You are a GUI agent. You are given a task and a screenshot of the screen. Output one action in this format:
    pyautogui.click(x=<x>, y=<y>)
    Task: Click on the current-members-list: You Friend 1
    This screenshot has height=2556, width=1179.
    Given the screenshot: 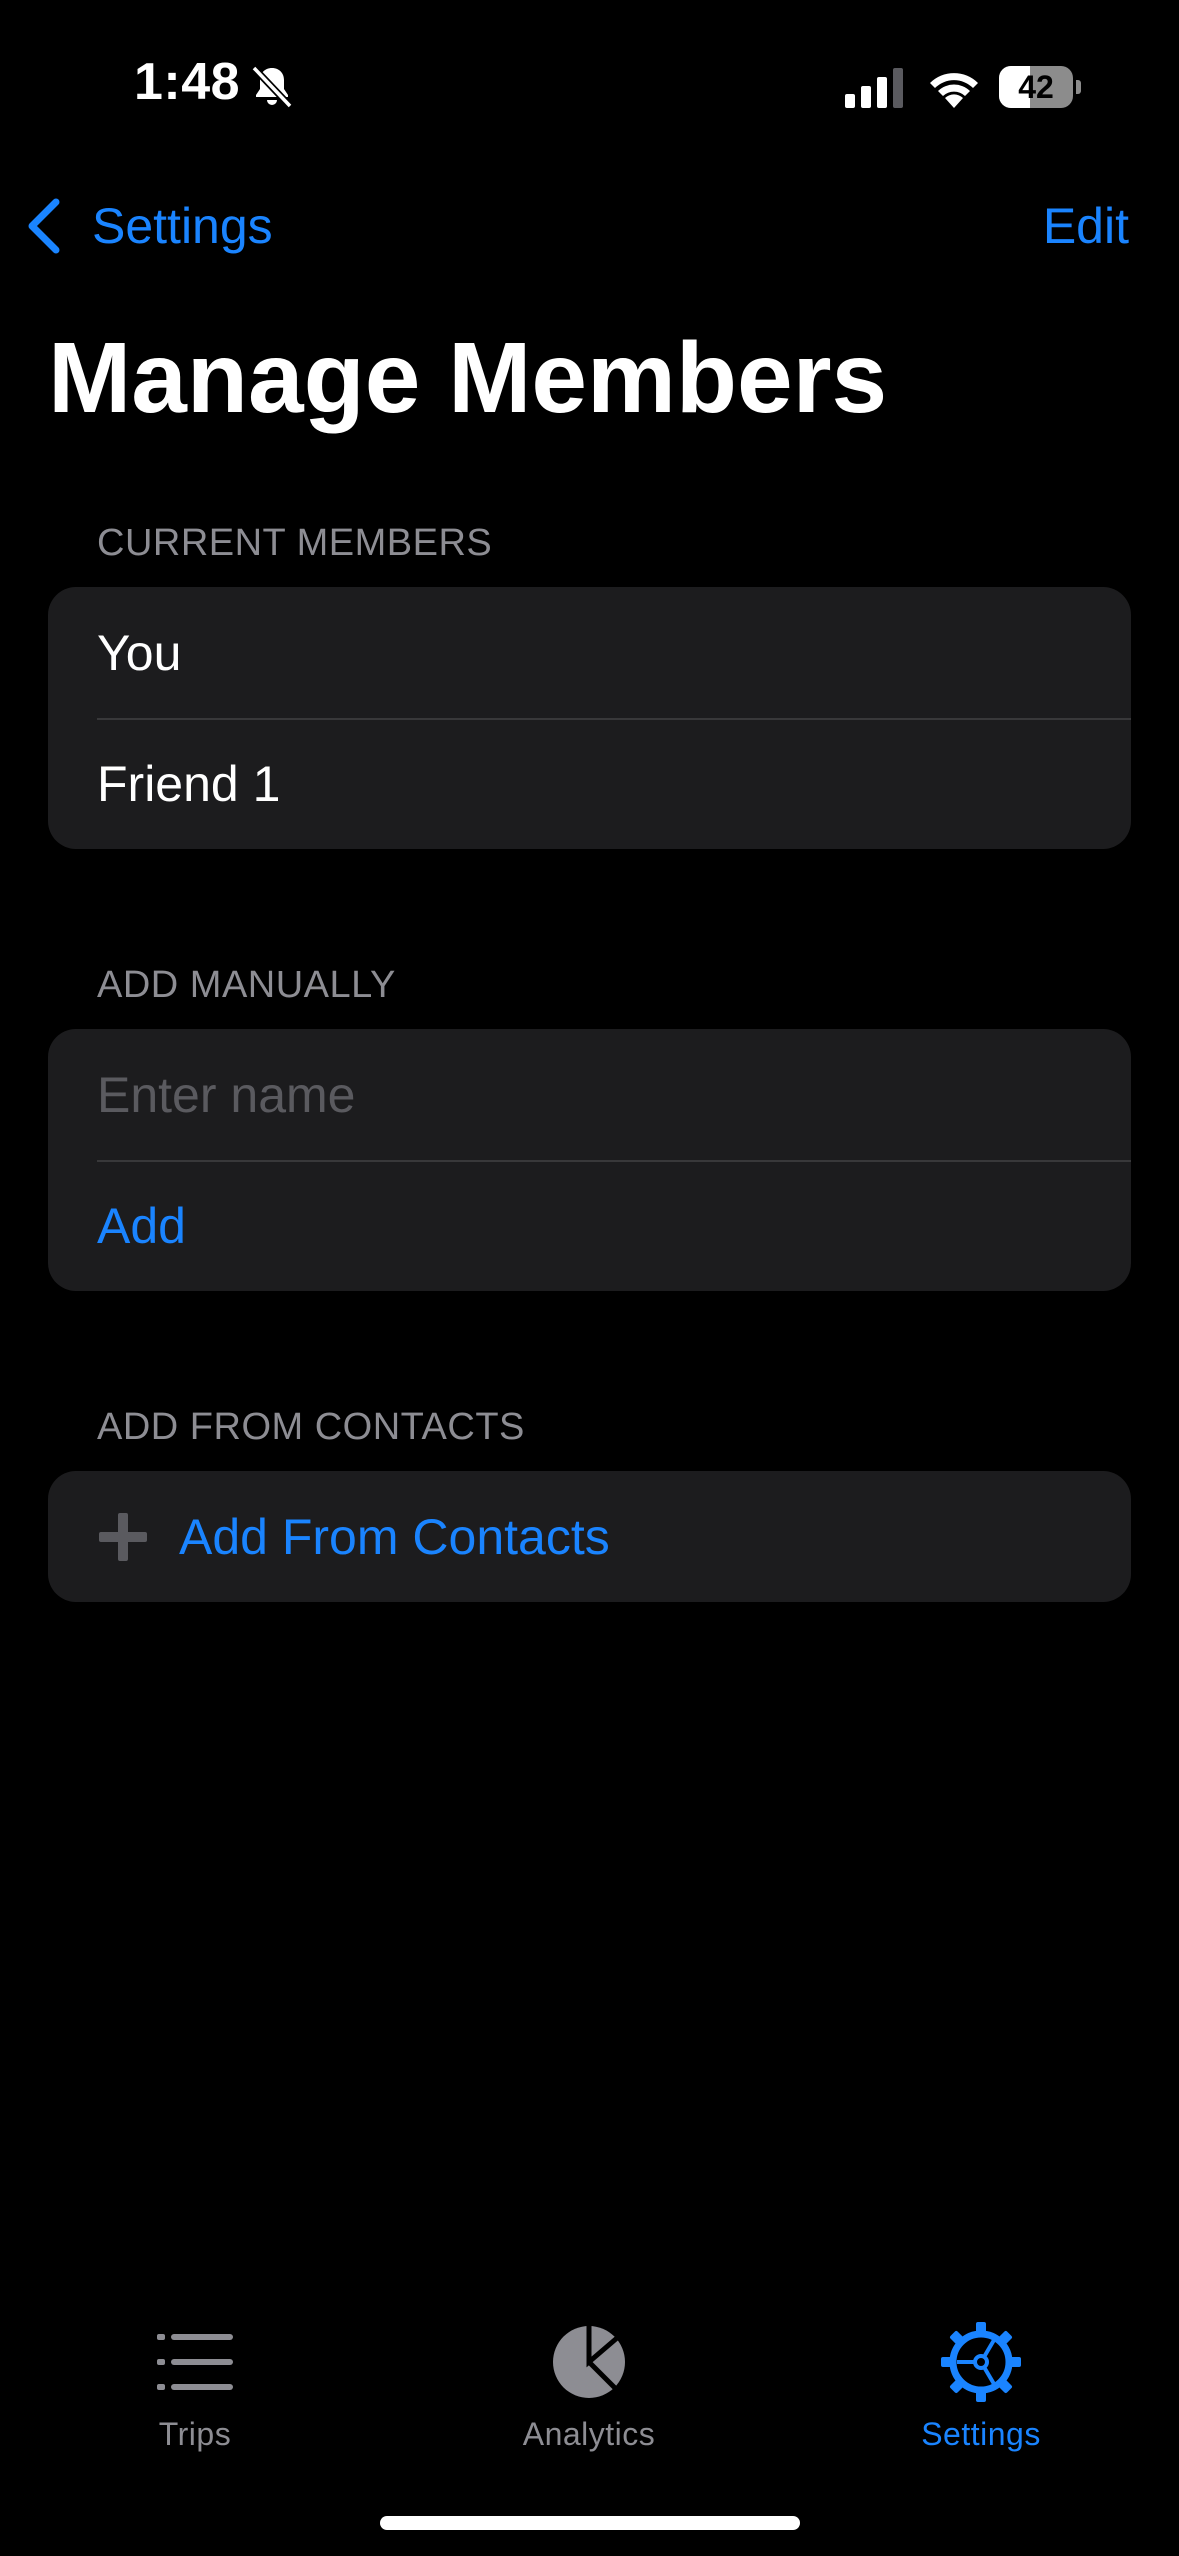 What is the action you would take?
    pyautogui.click(x=589, y=718)
    